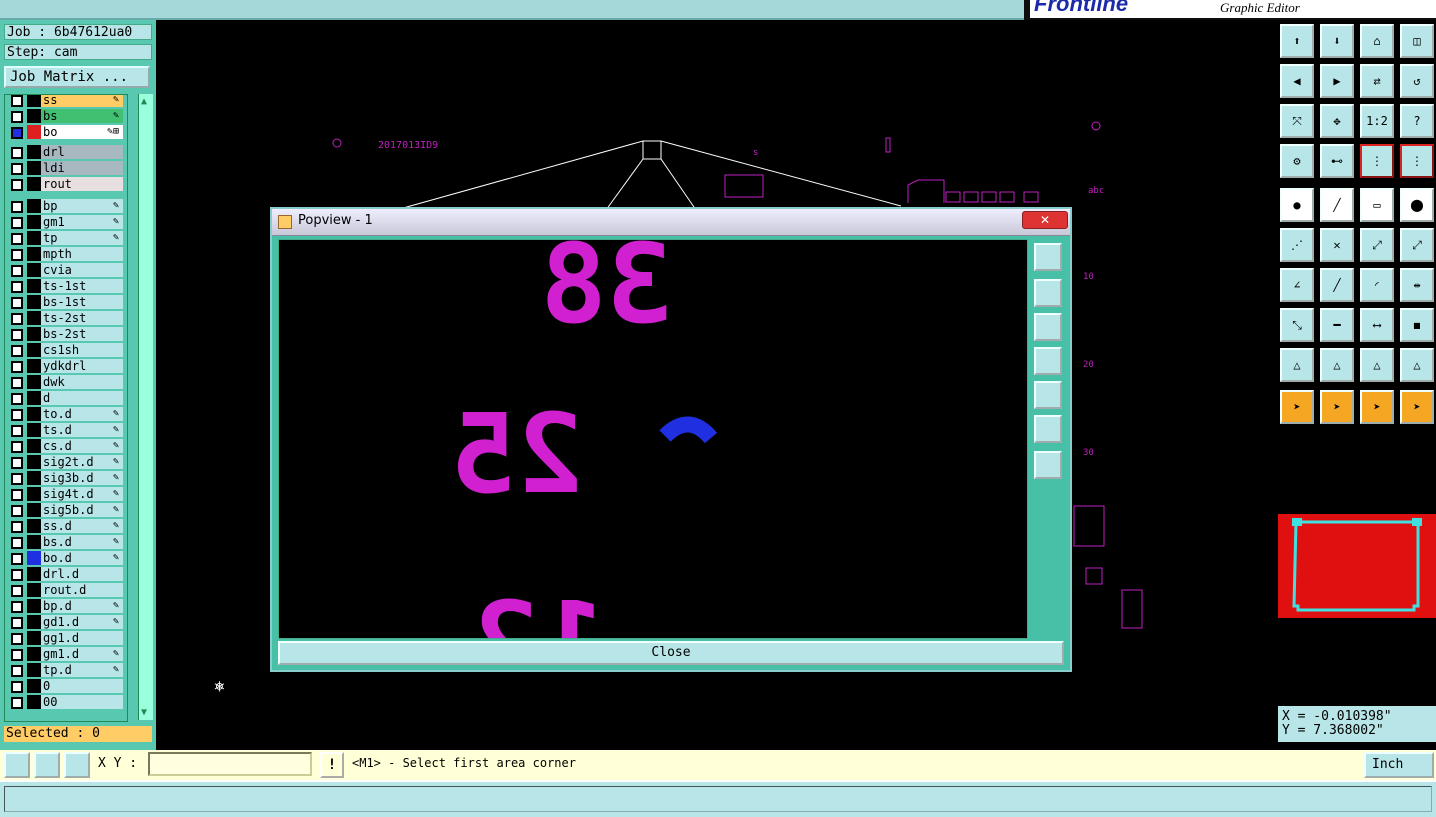  What do you see at coordinates (82, 494) in the screenshot?
I see `layer-name: sig4t.d ✎` at bounding box center [82, 494].